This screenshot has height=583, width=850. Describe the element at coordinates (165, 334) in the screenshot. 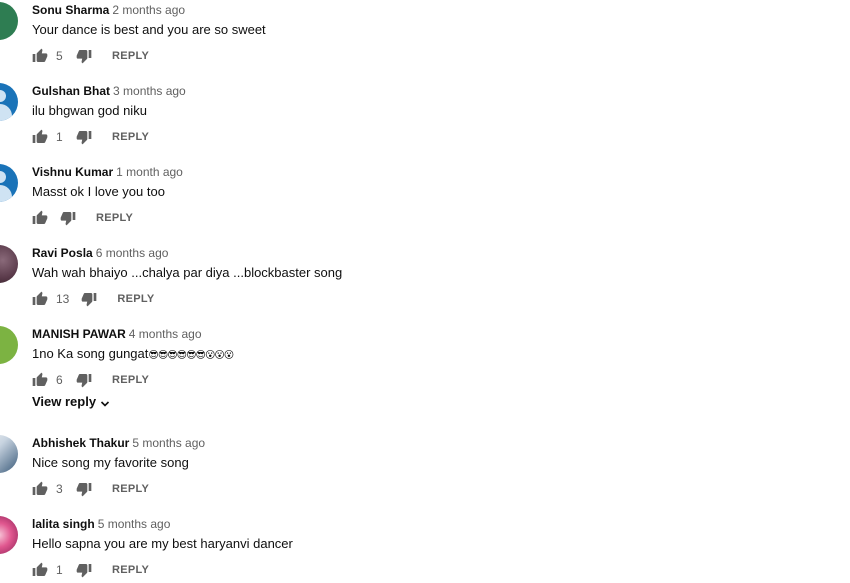

I see `comment-time: 4 months ago` at that location.